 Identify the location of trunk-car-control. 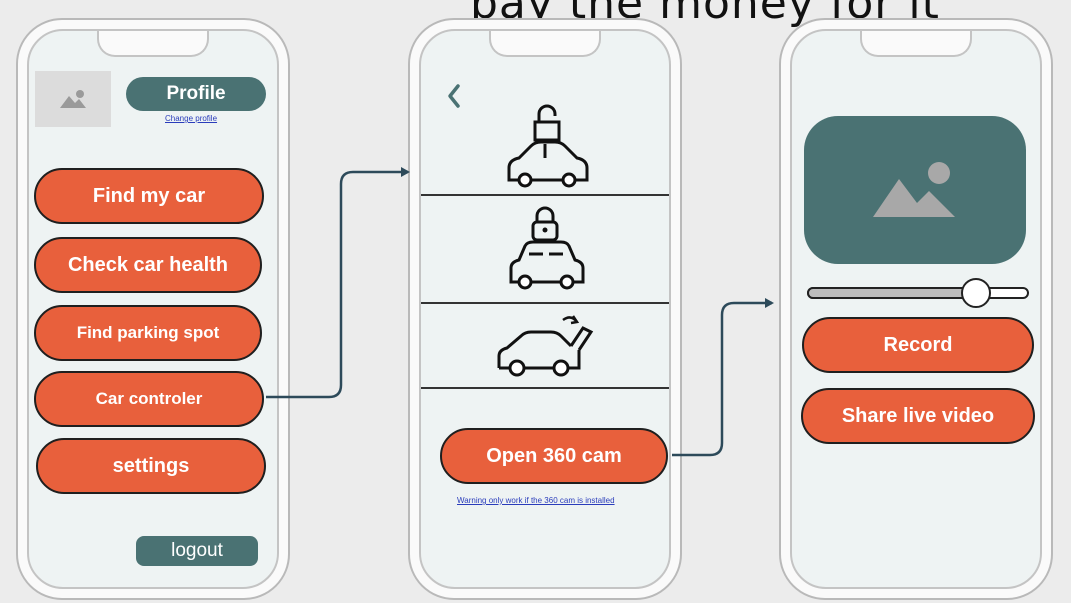
(545, 347).